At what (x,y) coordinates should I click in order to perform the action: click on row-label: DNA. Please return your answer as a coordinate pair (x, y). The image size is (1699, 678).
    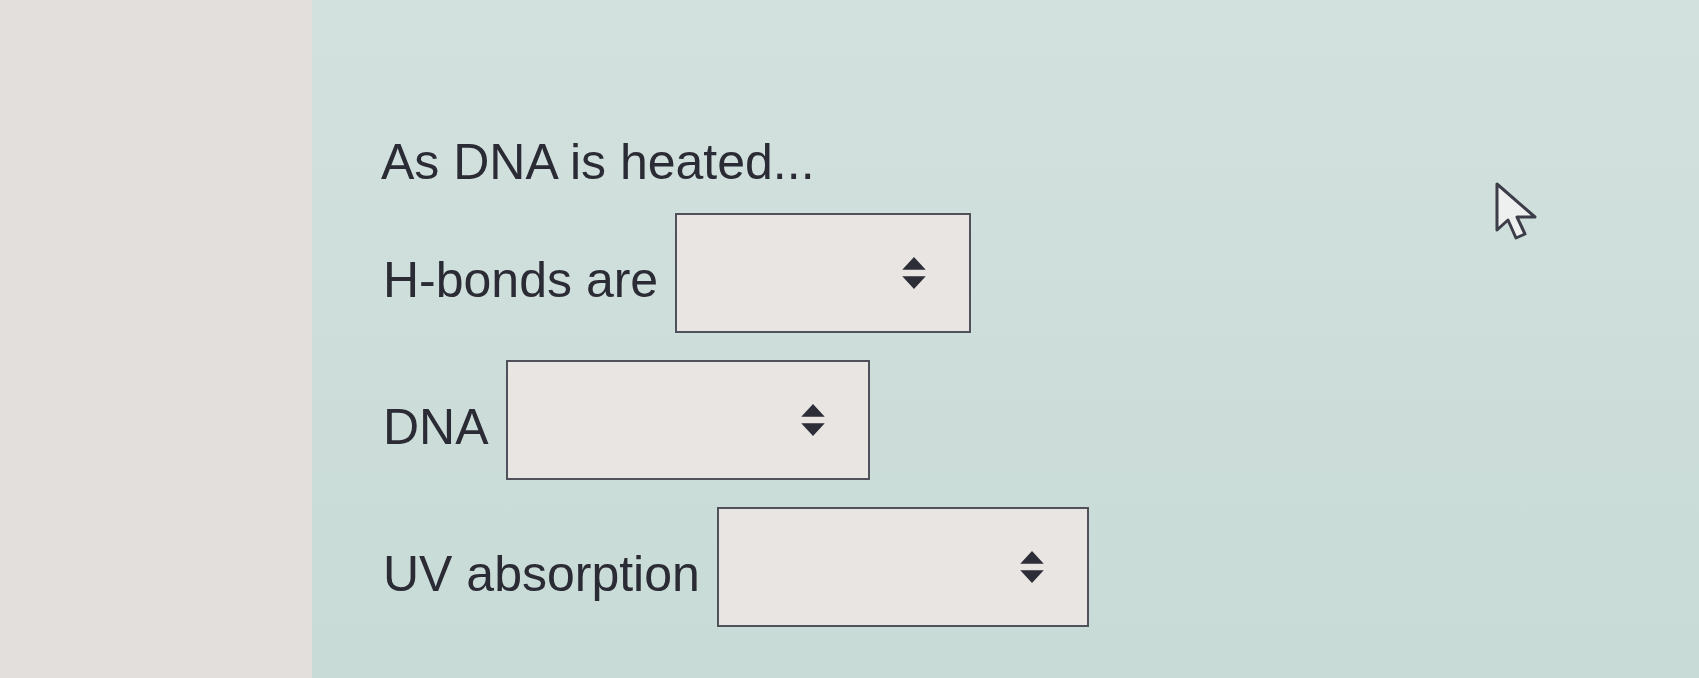
    Looking at the image, I should click on (436, 427).